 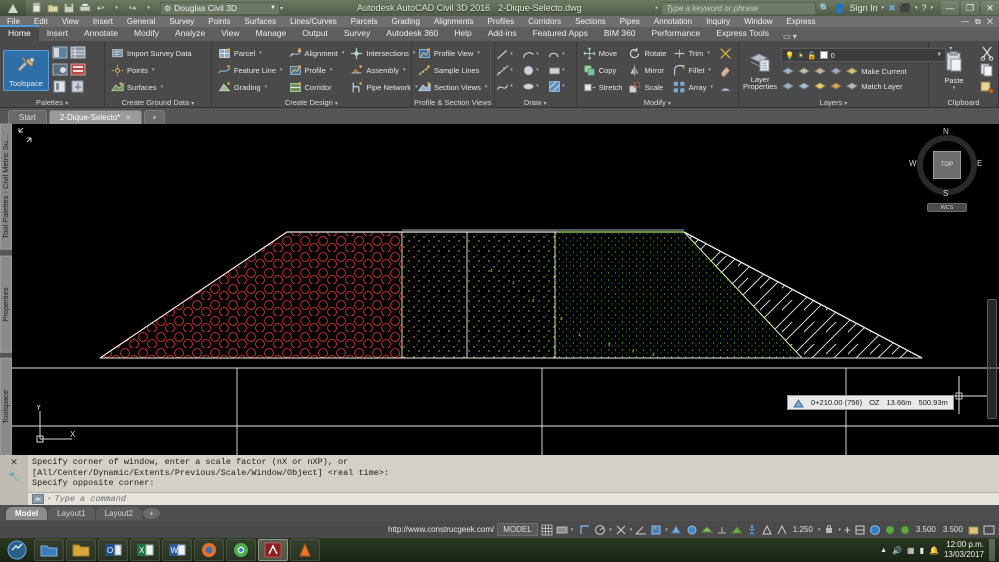 What do you see at coordinates (767, 530) in the screenshot?
I see `workspace-switch-icon` at bounding box center [767, 530].